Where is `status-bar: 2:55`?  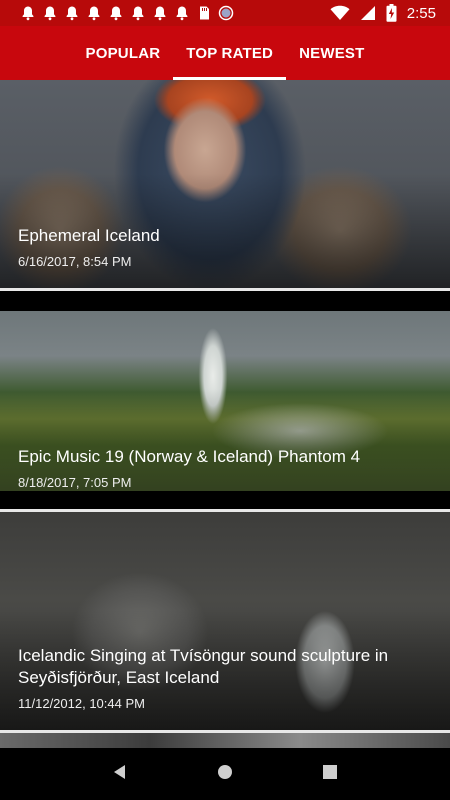
status-bar: 2:55 is located at coordinates (225, 13).